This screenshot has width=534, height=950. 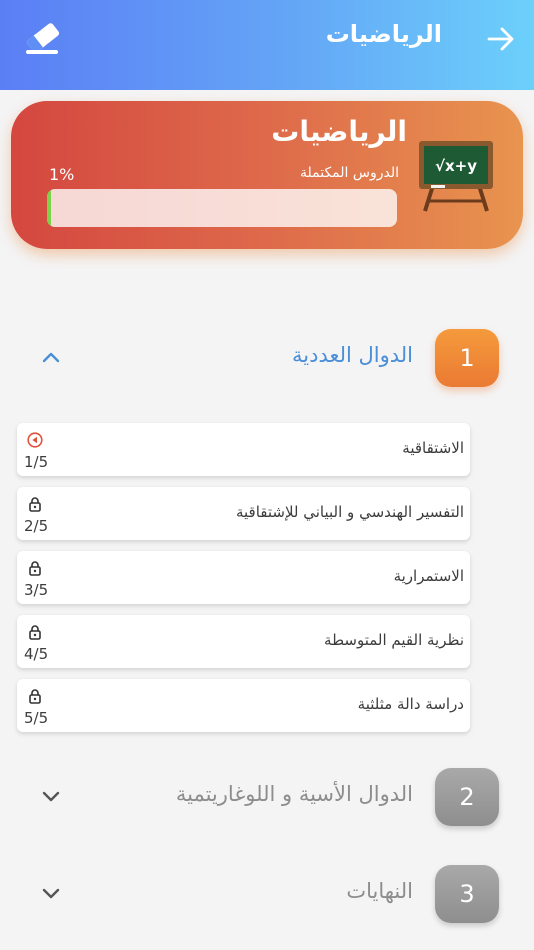 I want to click on progress-percent: 1%, so click(x=62, y=174).